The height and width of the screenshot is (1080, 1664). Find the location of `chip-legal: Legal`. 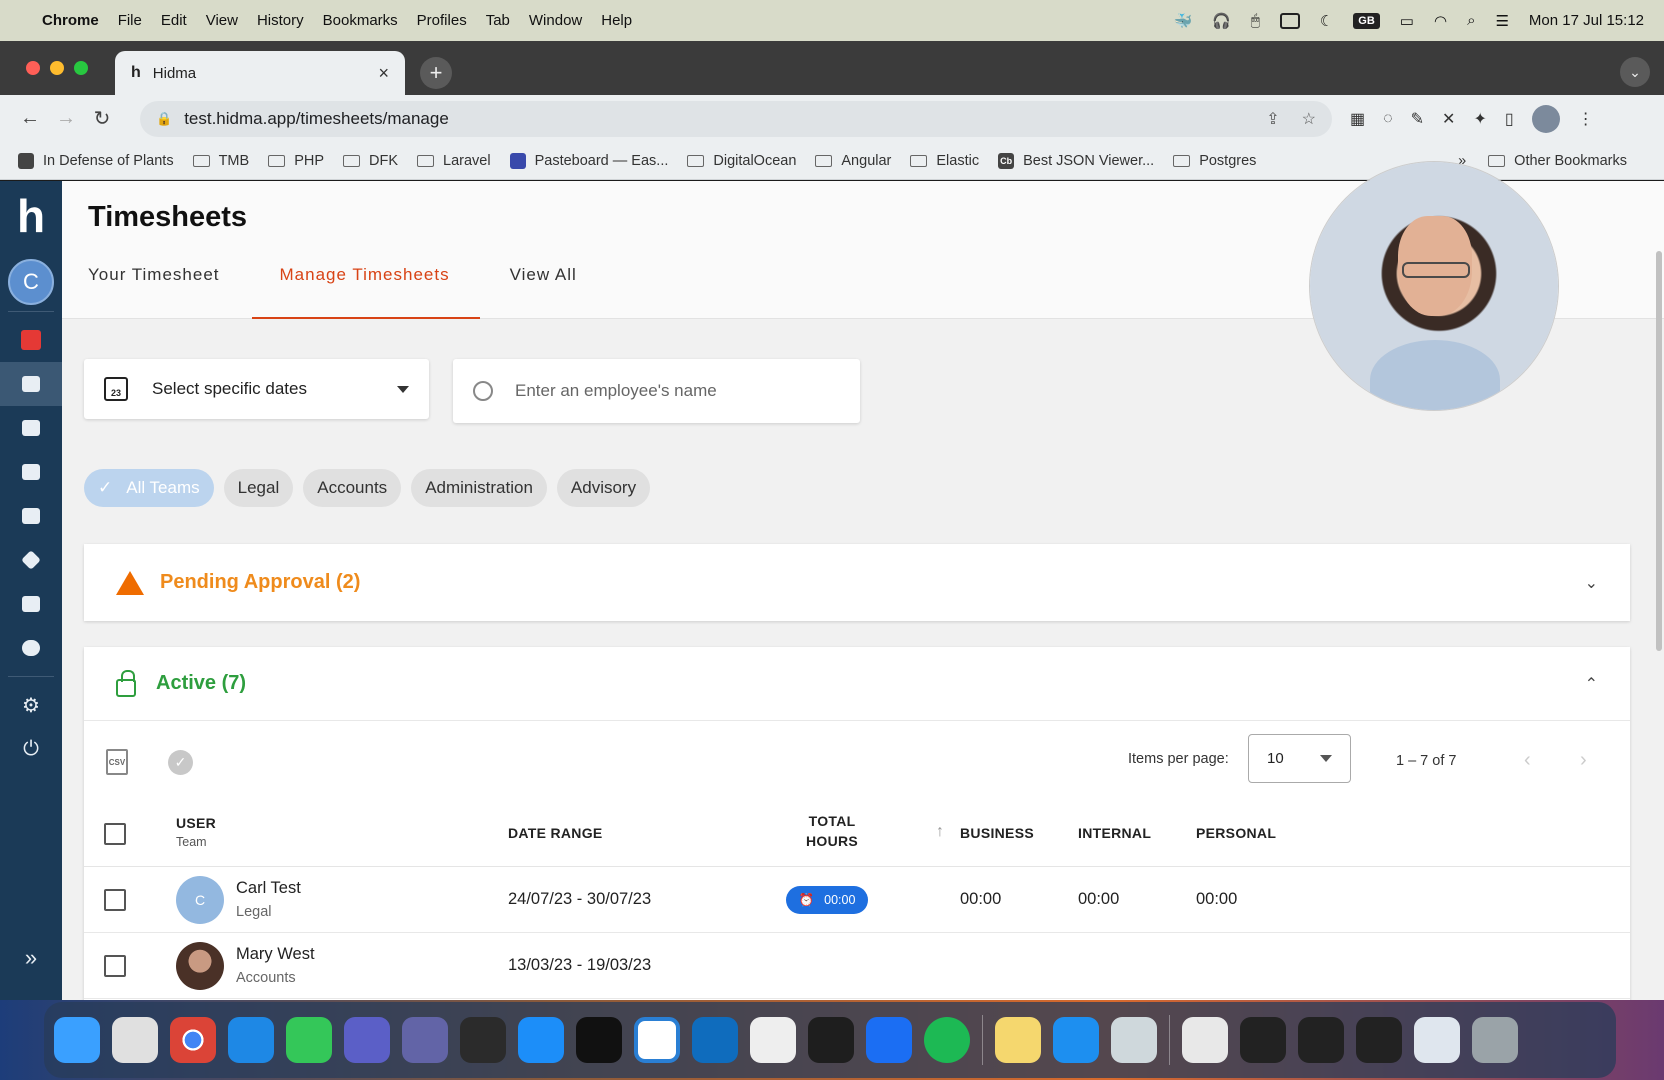

chip-legal: Legal is located at coordinates (258, 488).